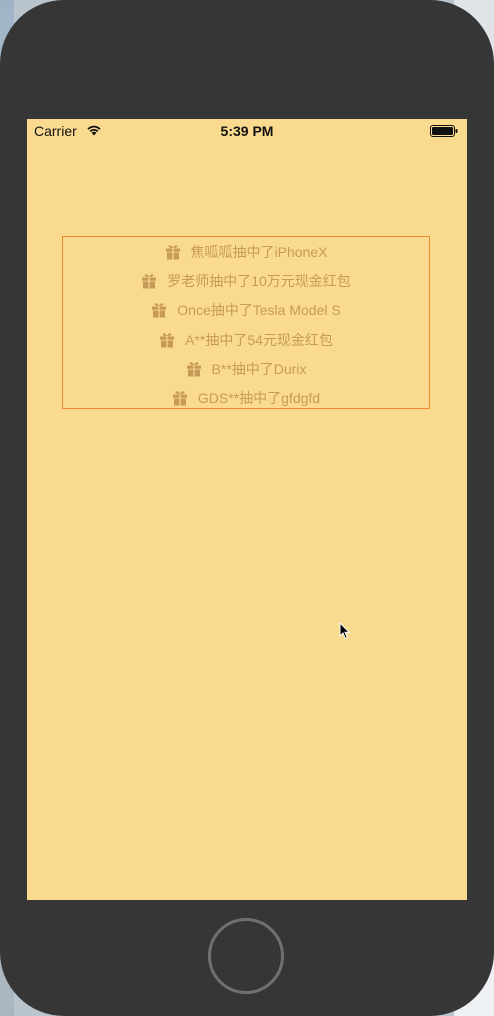 The width and height of the screenshot is (494, 1016). Describe the element at coordinates (259, 398) in the screenshot. I see `prize-text: GDS**抽中了gfdgfd` at that location.